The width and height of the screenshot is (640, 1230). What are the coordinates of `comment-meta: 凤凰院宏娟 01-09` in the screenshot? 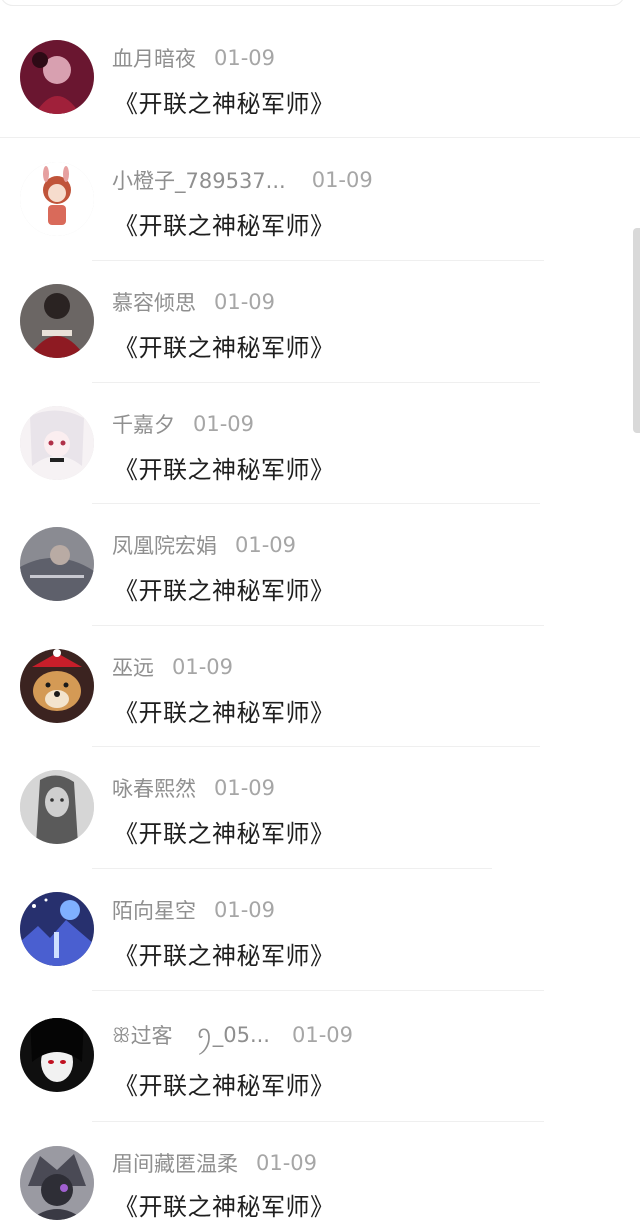 It's located at (204, 545).